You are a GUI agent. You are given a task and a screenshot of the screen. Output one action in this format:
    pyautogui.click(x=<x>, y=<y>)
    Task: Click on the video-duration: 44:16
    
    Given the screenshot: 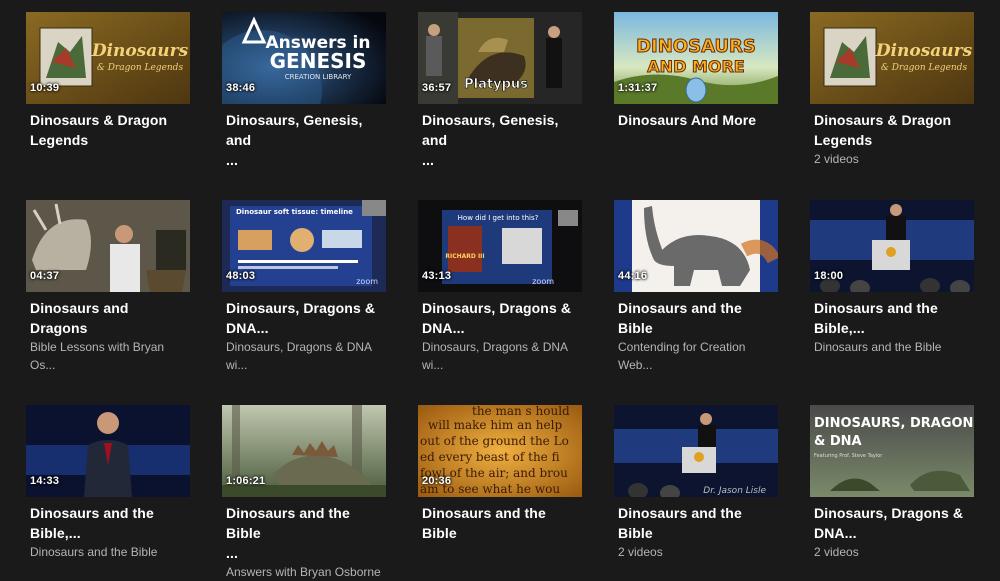 What is the action you would take?
    pyautogui.click(x=633, y=276)
    